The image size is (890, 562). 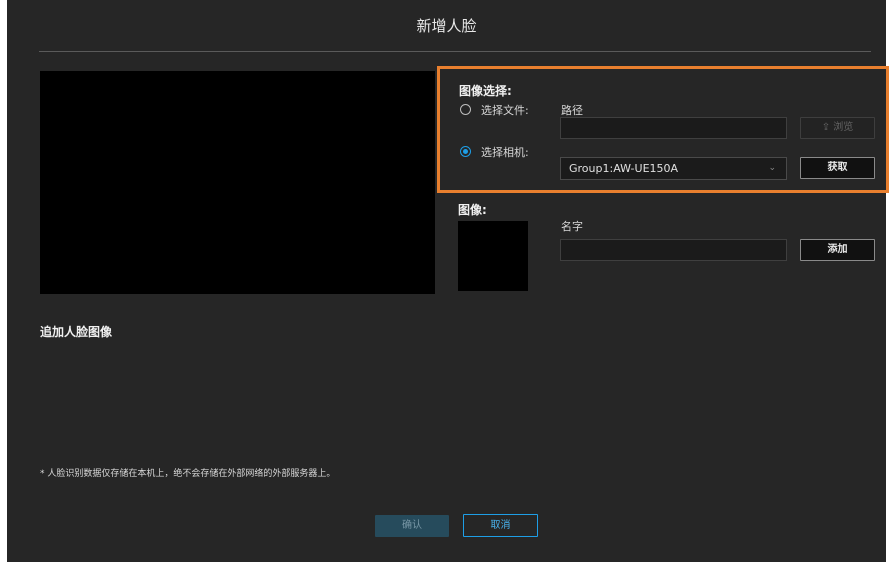 I want to click on browse-button: ⇪ 浏览, so click(x=837, y=128).